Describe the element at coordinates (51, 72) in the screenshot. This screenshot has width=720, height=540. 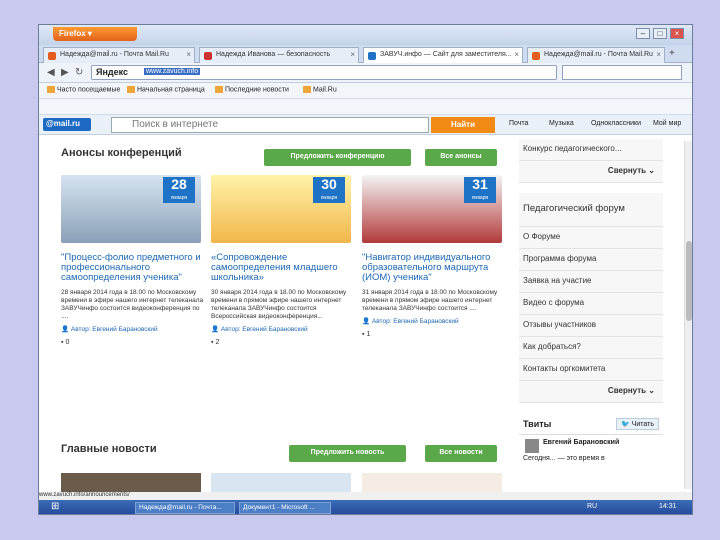
I see `back-icon: ◀` at that location.